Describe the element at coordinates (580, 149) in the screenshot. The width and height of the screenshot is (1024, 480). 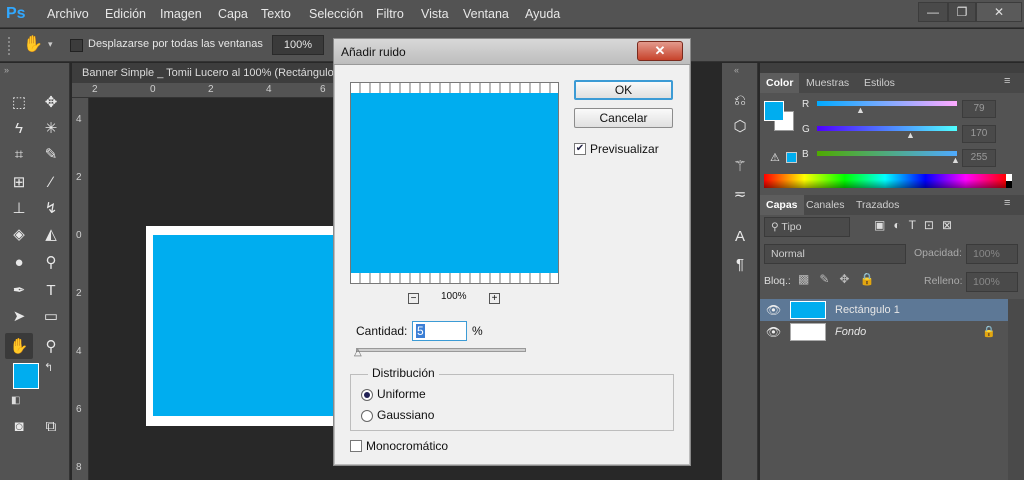
I see `preview-checkbox: ✔` at that location.